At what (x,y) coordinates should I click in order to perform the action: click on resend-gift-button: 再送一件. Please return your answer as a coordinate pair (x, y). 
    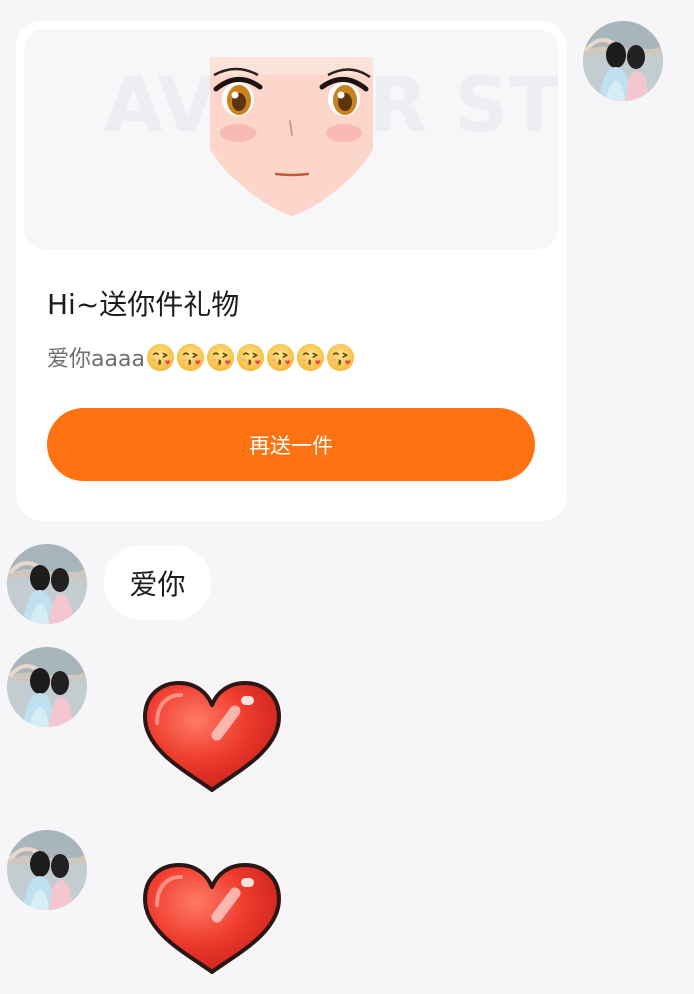
    Looking at the image, I should click on (291, 444).